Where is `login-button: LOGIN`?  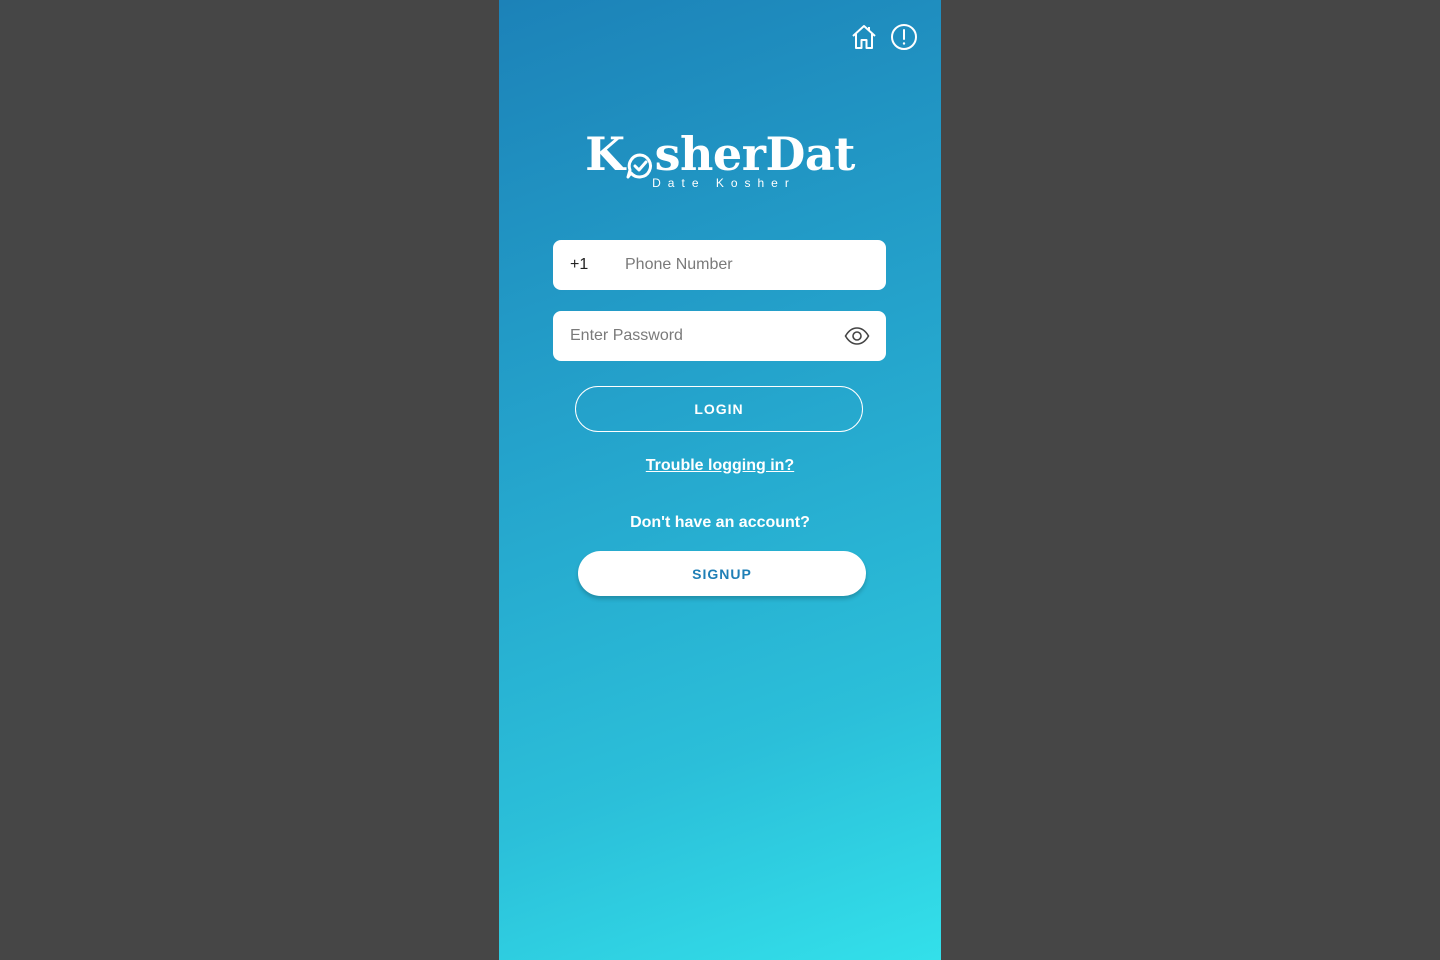 login-button: LOGIN is located at coordinates (719, 409).